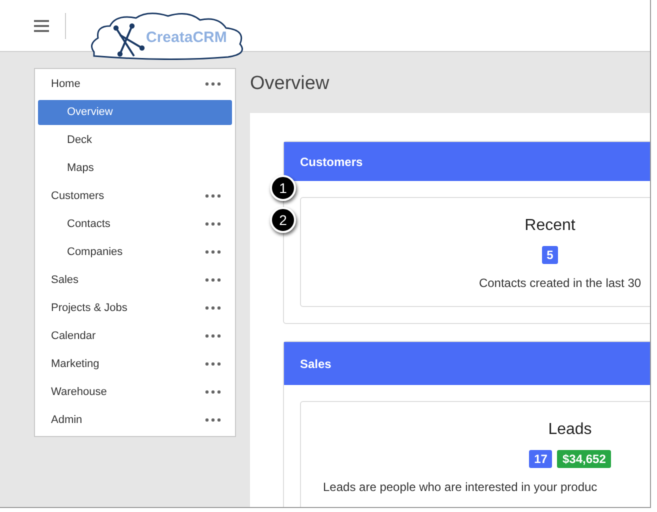 This screenshot has width=657, height=512. What do you see at coordinates (59, 84) in the screenshot?
I see `nav-item: Home` at bounding box center [59, 84].